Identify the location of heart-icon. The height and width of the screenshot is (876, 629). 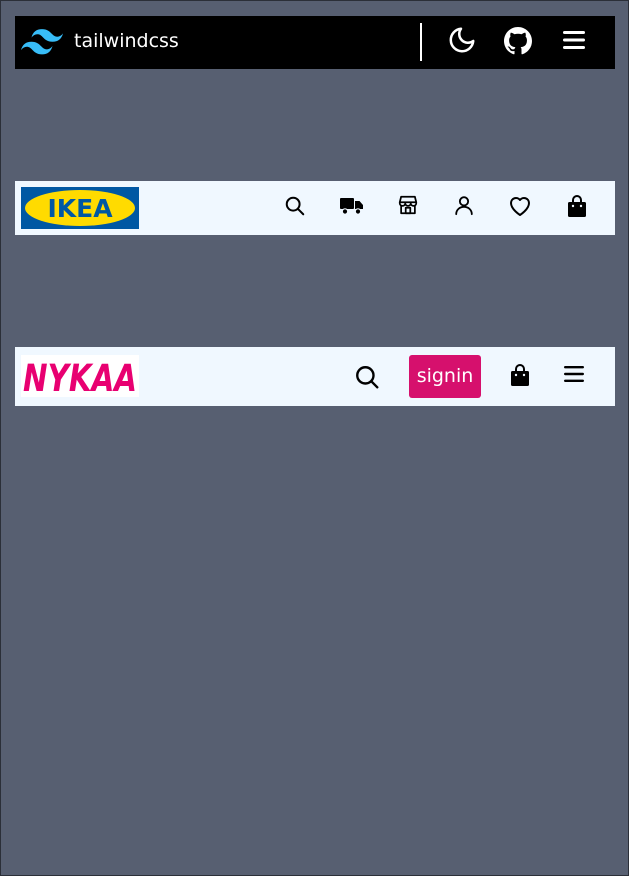
(520, 206).